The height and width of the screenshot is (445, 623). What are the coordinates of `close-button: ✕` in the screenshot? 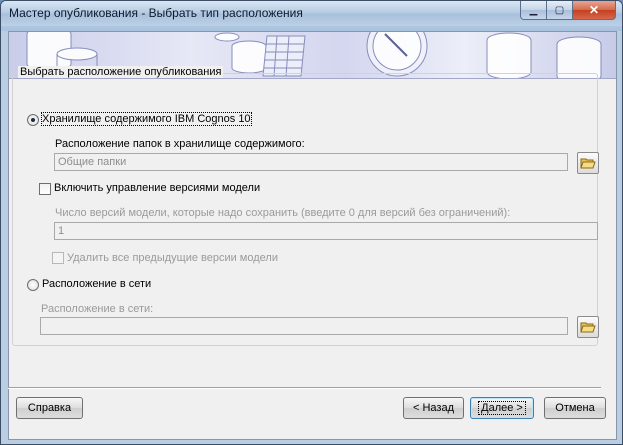 It's located at (594, 10).